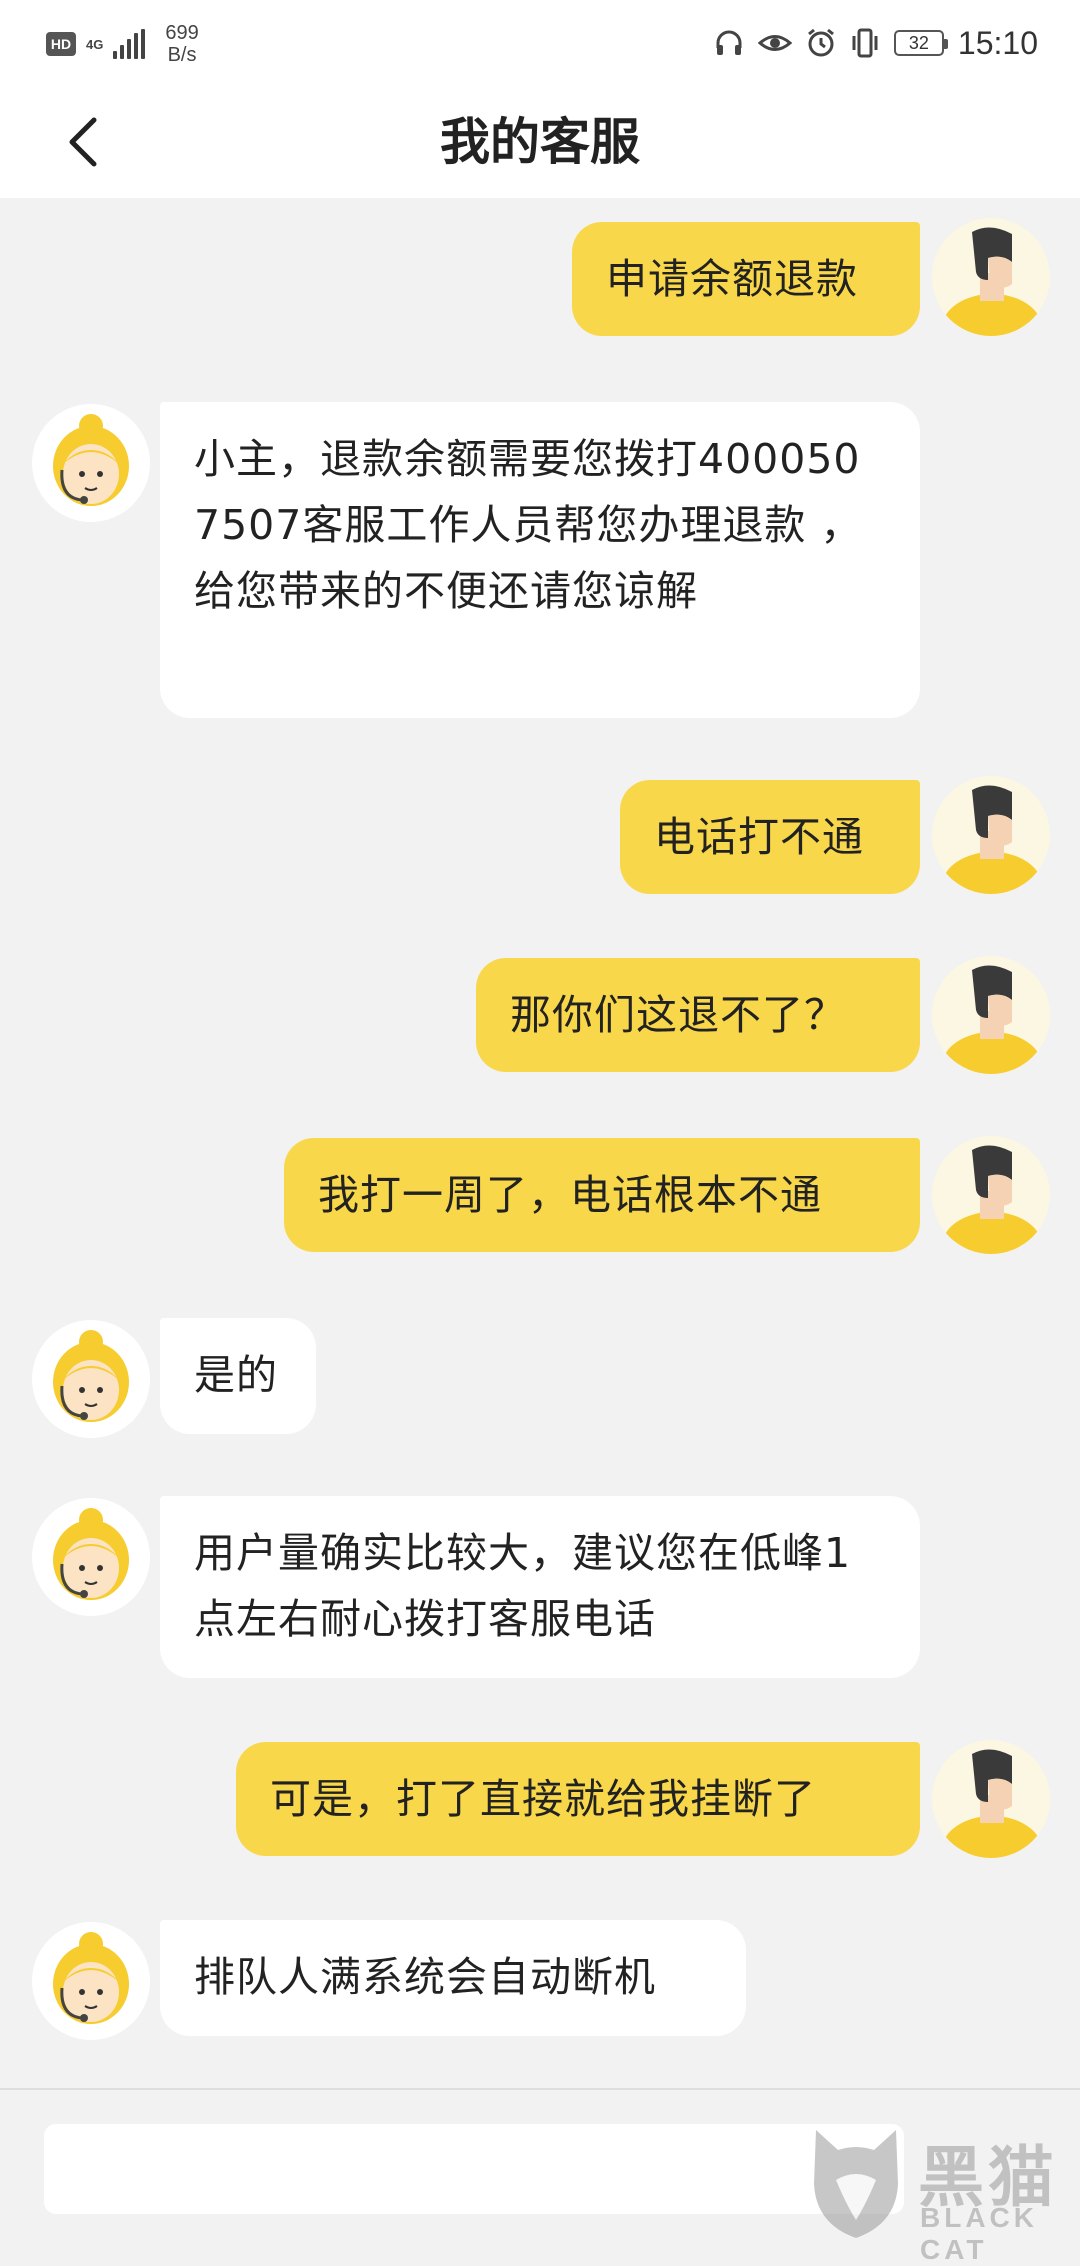  I want to click on network-type: 4G, so click(95, 44).